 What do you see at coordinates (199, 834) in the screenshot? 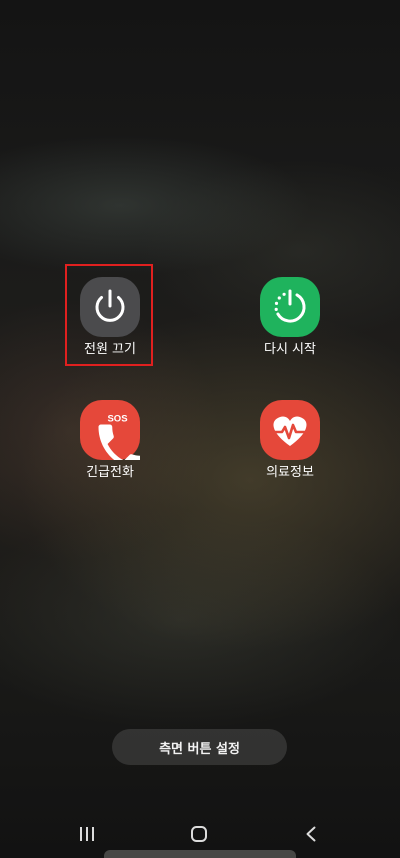
I see `home-icon` at bounding box center [199, 834].